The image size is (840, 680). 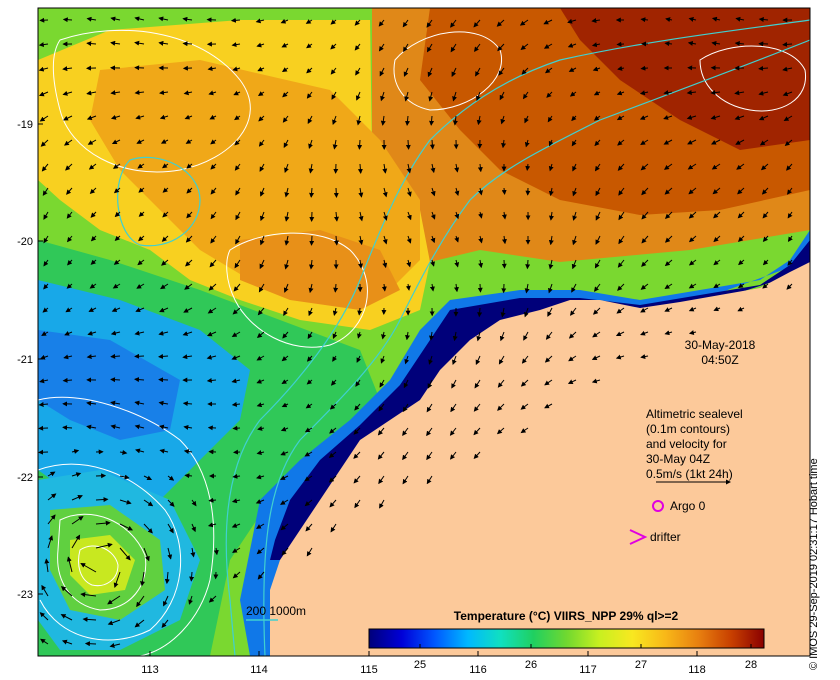 I want to click on colorbar-tick-label: 27, so click(x=641, y=665).